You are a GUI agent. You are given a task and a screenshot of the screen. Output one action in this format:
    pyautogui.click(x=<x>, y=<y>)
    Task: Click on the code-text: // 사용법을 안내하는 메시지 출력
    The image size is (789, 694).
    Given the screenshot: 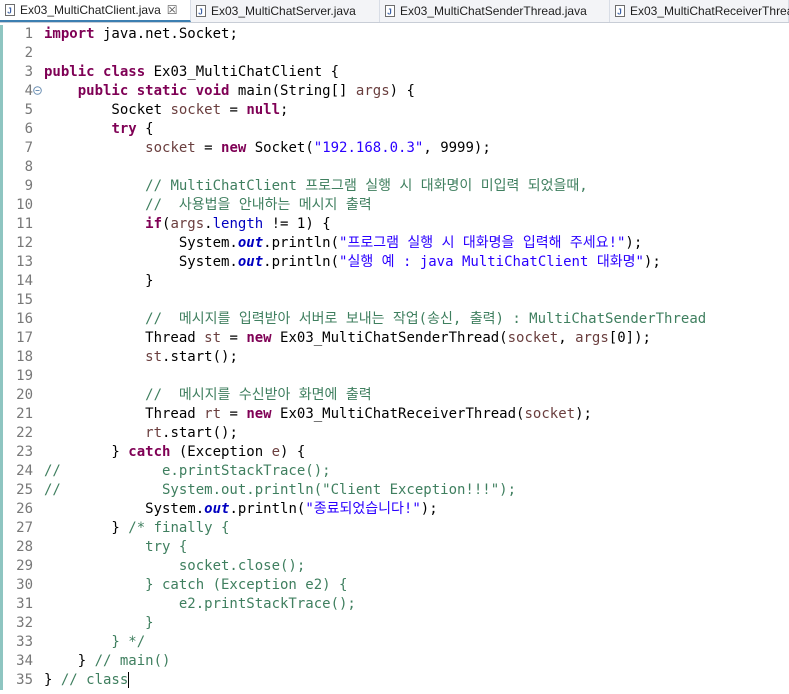 What is the action you would take?
    pyautogui.click(x=208, y=205)
    